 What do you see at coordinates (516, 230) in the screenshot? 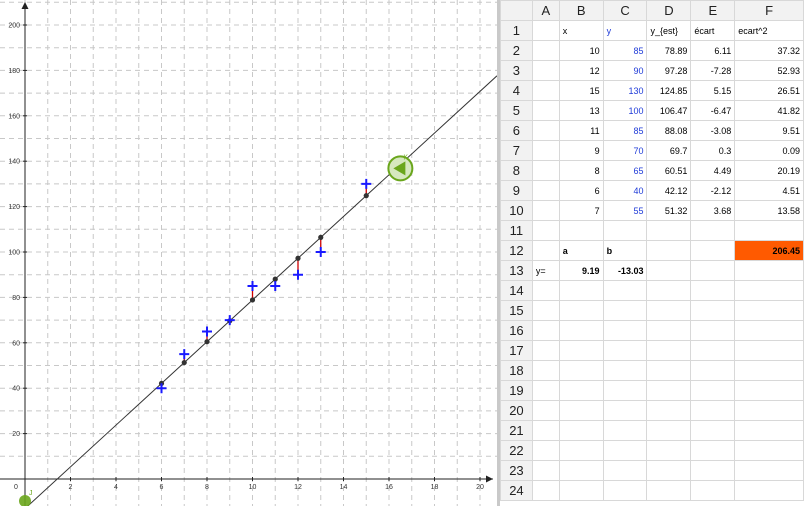
I see `row-header: 11` at bounding box center [516, 230].